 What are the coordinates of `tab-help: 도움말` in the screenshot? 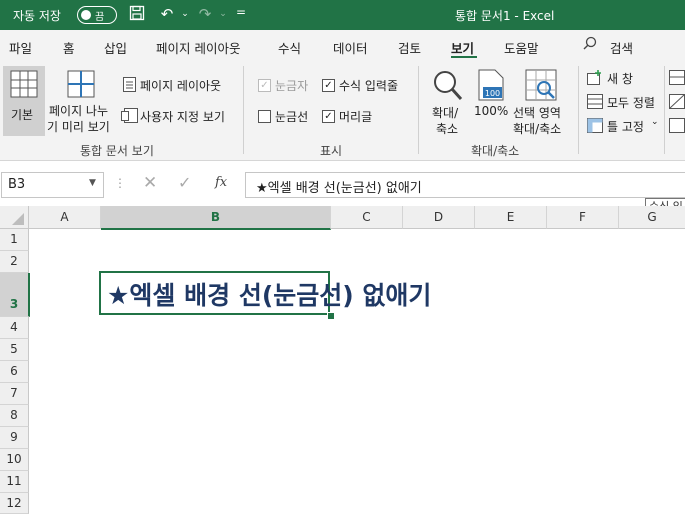 It's located at (521, 47).